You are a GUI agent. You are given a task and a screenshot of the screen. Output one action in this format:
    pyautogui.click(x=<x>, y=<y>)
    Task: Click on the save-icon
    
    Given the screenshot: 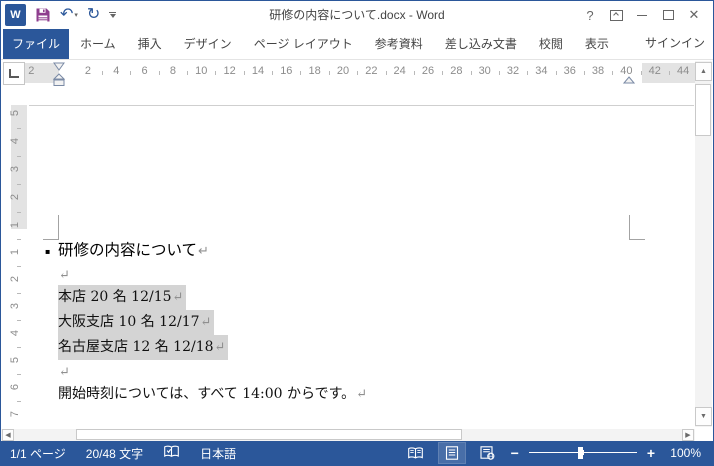 What is the action you would take?
    pyautogui.click(x=43, y=15)
    